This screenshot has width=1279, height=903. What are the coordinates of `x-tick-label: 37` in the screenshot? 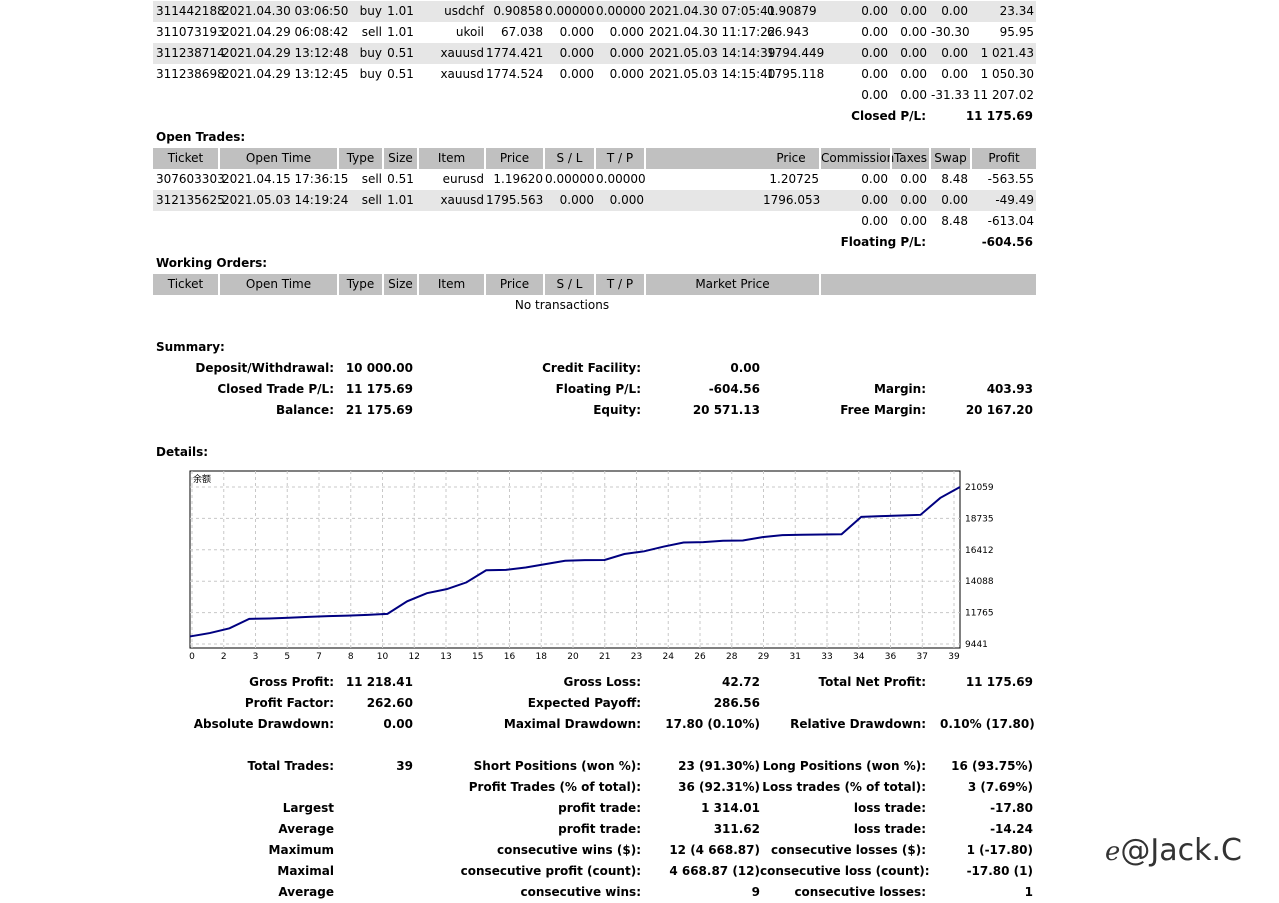 It's located at (922, 657).